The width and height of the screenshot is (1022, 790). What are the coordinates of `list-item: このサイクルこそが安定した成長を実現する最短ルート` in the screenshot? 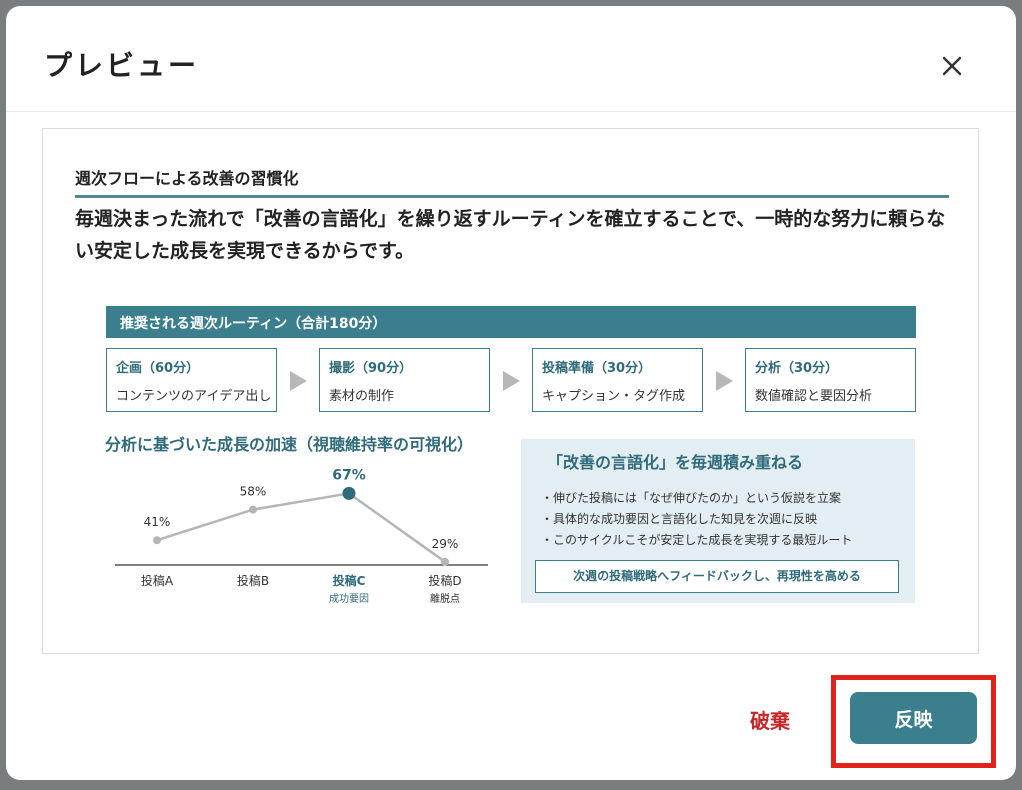 It's located at (696, 540).